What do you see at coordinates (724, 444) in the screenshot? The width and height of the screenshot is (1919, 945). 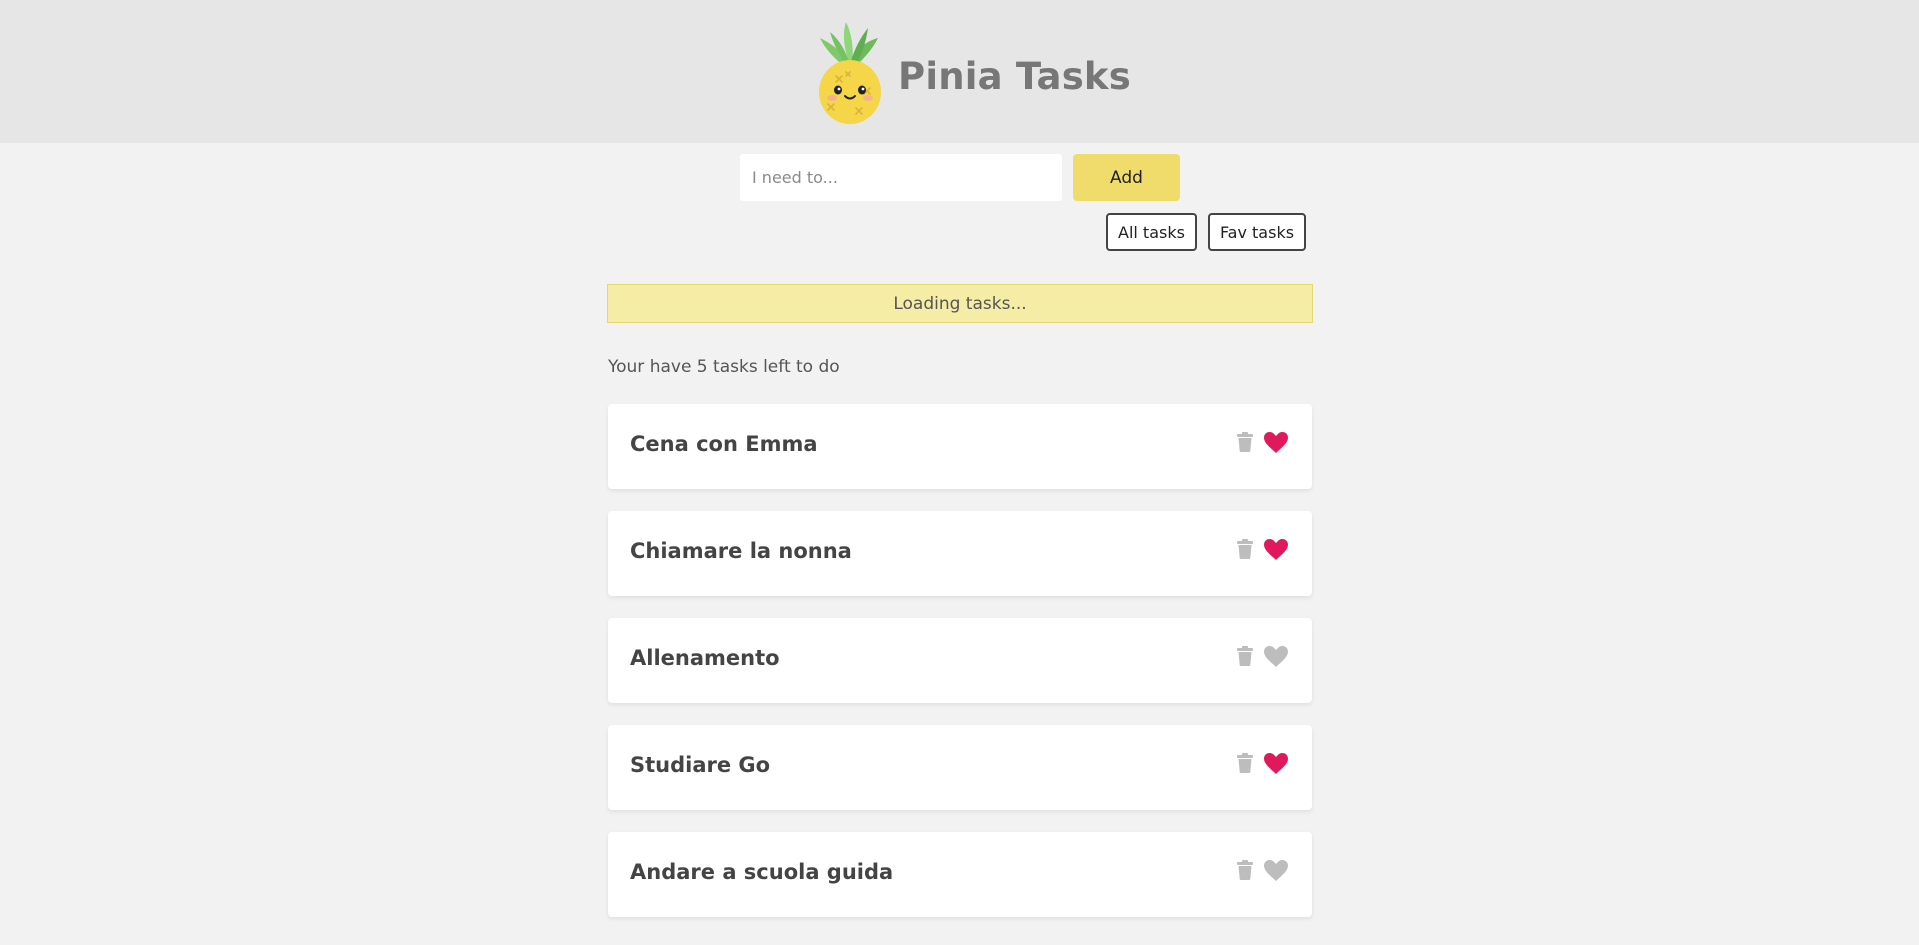 I see `task-title: Cena con Emma` at bounding box center [724, 444].